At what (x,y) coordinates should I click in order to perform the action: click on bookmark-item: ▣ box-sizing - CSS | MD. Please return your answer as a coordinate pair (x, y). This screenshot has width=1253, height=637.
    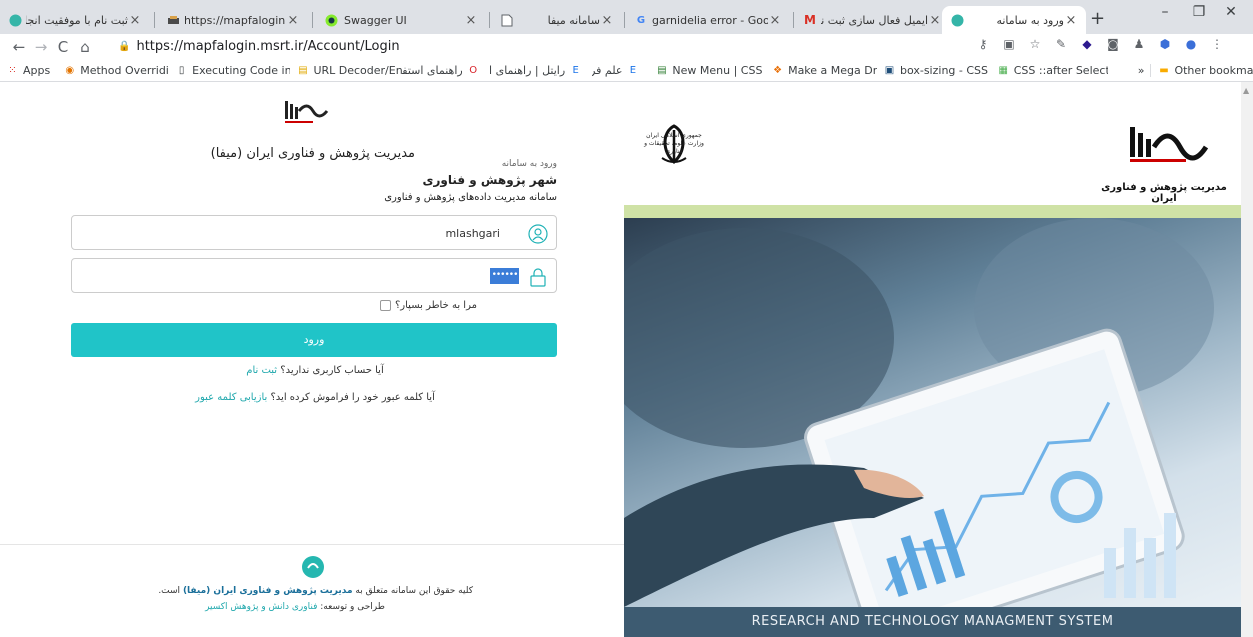
    Looking at the image, I should click on (934, 70).